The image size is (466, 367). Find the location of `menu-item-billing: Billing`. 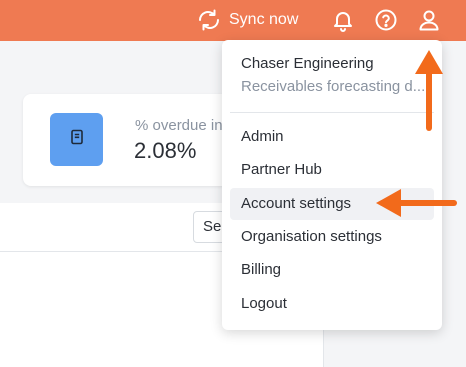

menu-item-billing: Billing is located at coordinates (332, 270).